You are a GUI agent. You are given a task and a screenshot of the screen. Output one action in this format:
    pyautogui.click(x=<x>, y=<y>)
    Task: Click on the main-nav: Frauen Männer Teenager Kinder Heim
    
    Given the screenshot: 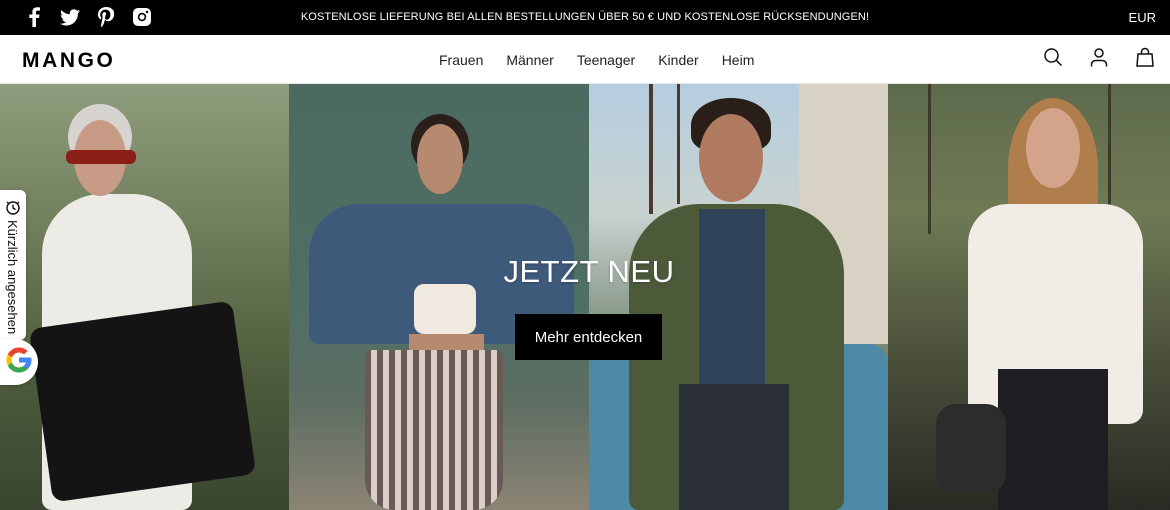 What is the action you would take?
    pyautogui.click(x=596, y=60)
    